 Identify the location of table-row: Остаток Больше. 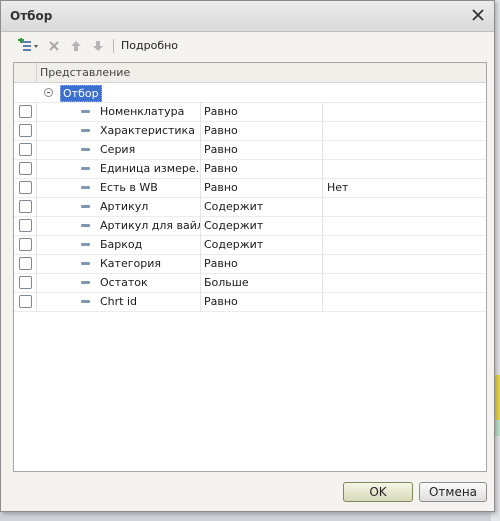
(250, 283).